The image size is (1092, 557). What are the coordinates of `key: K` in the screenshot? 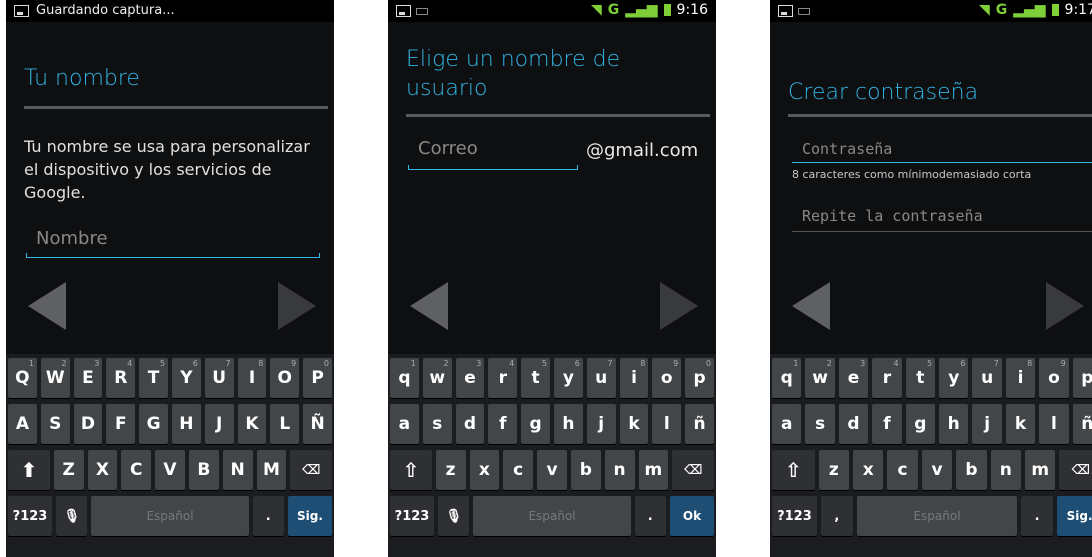 It's located at (252, 424).